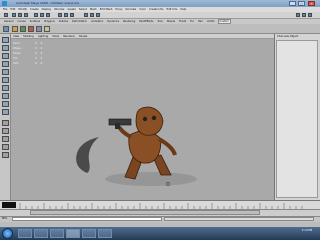  Describe the element at coordinates (160, 233) in the screenshot. I see `windows-taskbar` at that location.